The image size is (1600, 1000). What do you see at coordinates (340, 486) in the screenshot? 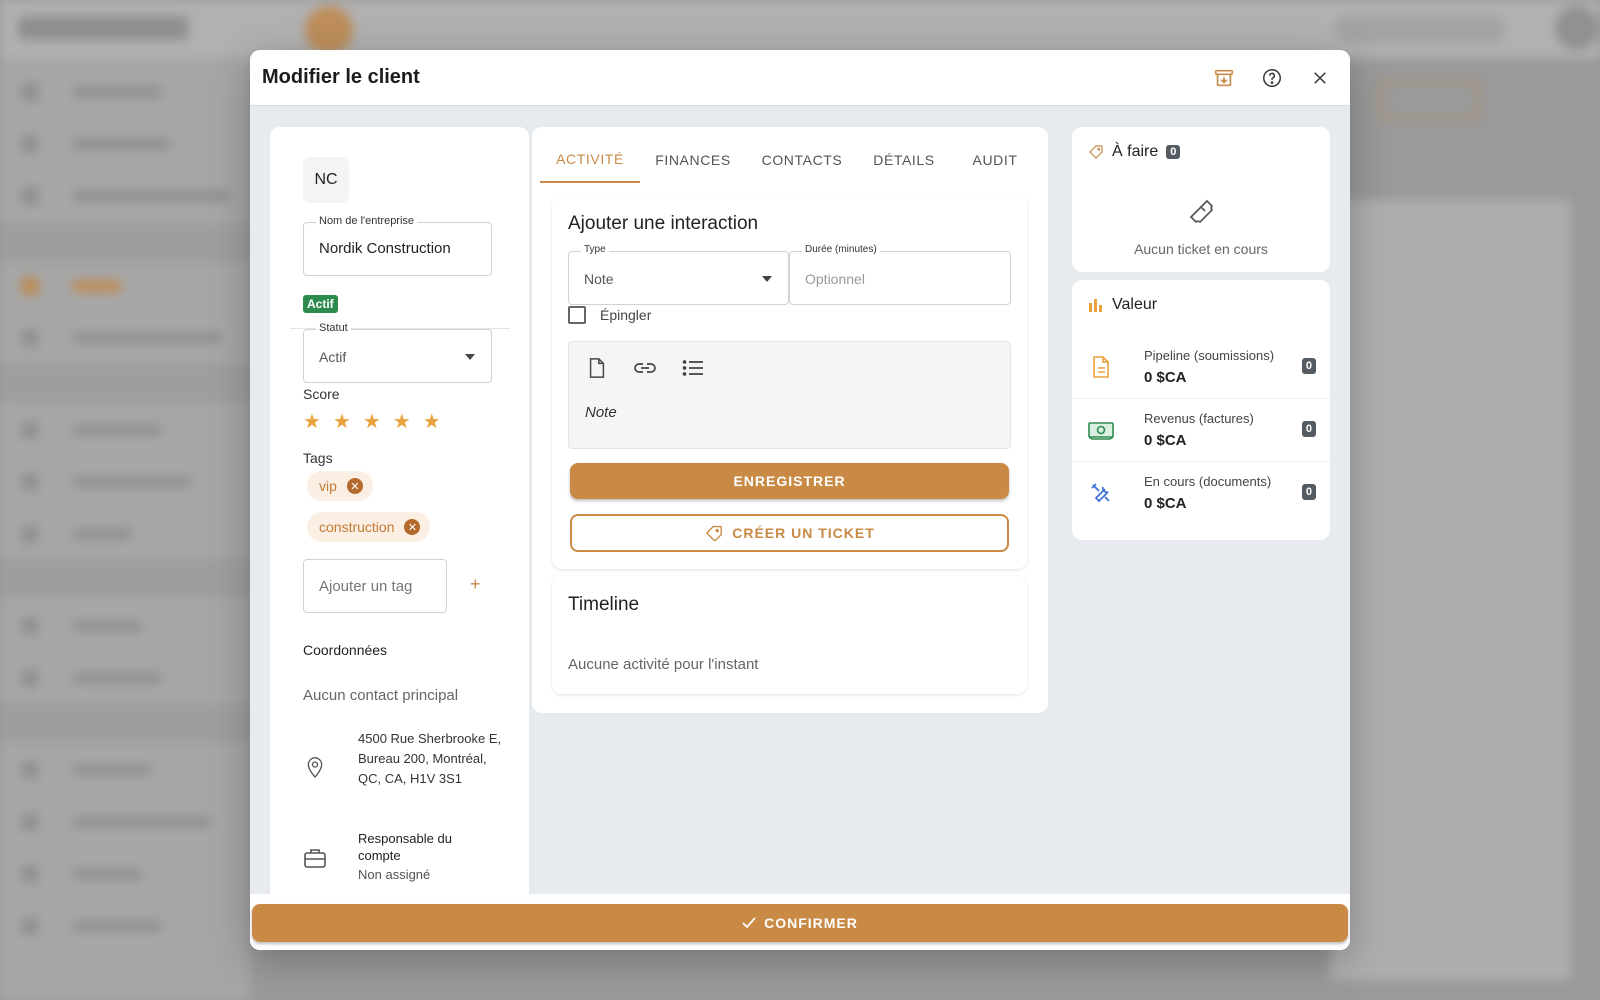
I see `tag-chip: vip ✕` at bounding box center [340, 486].